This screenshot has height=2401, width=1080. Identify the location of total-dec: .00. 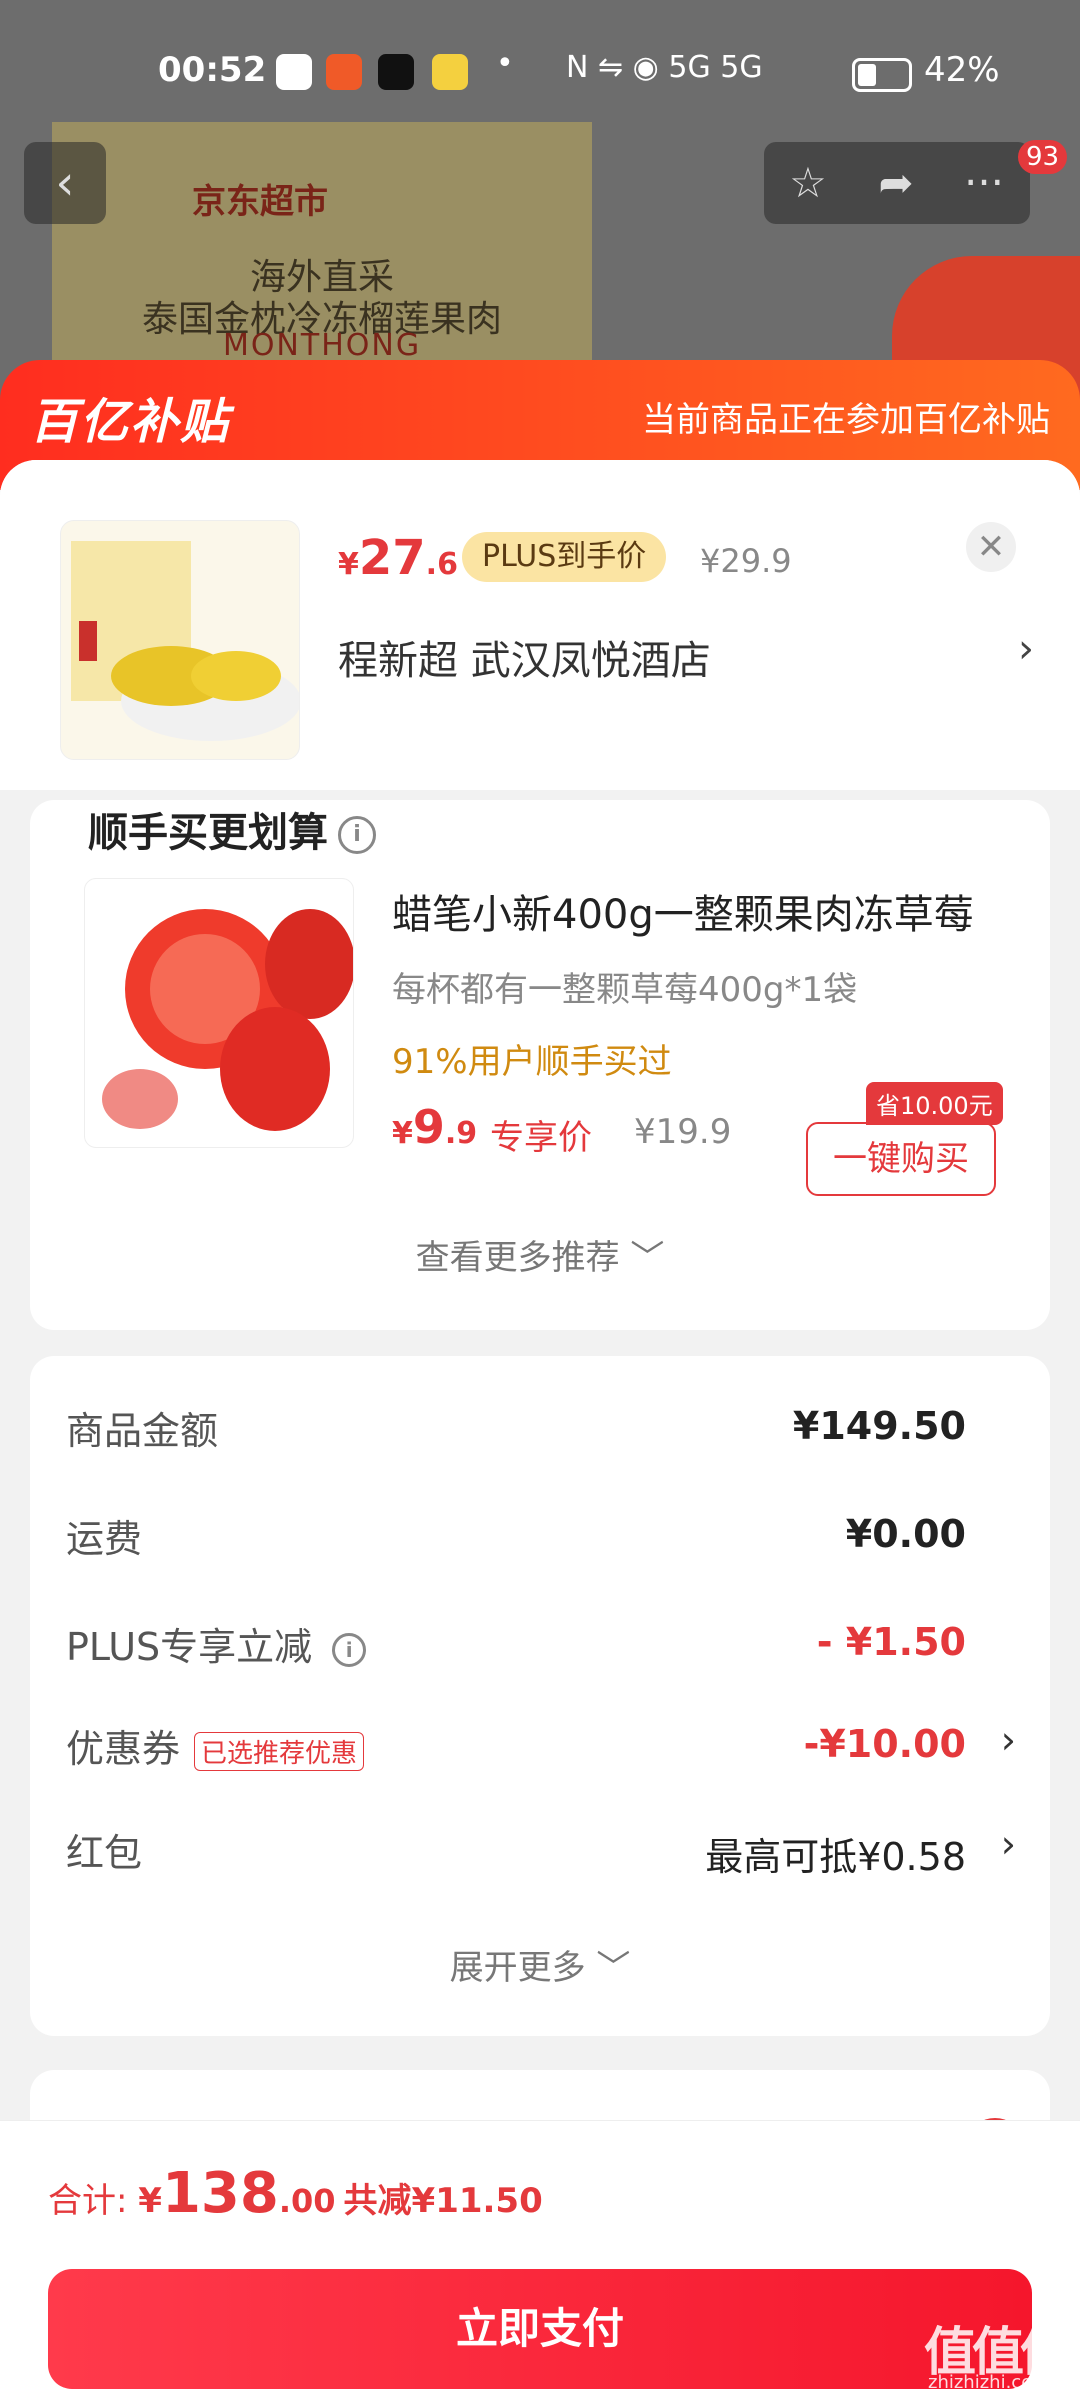
(307, 2201).